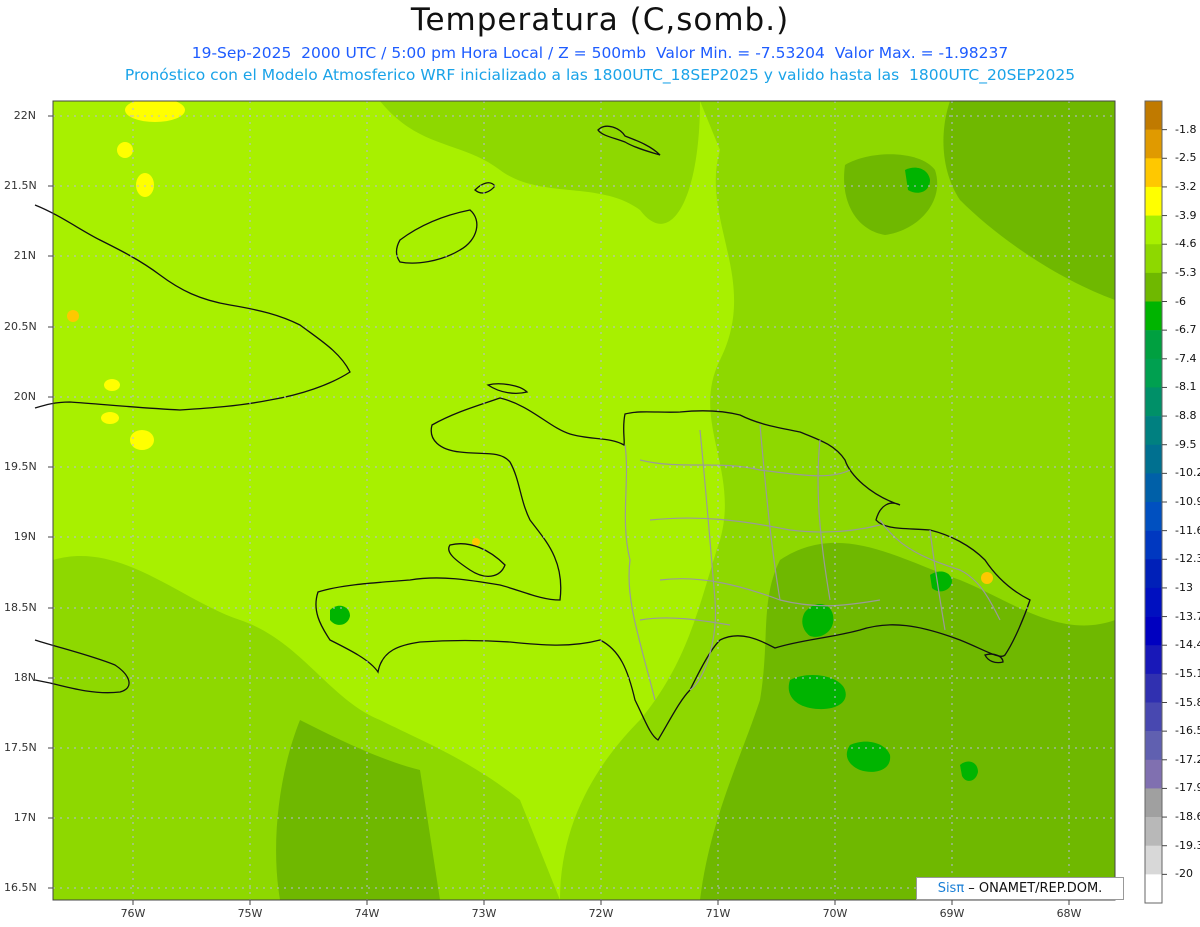 The image size is (1200, 927). I want to click on x-axis-label: 73W, so click(484, 913).